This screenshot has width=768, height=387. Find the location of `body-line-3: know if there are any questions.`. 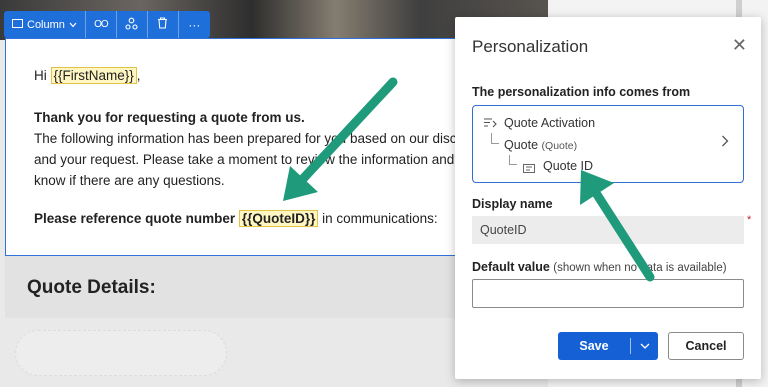

body-line-3: know if there are any questions. is located at coordinates (129, 180).